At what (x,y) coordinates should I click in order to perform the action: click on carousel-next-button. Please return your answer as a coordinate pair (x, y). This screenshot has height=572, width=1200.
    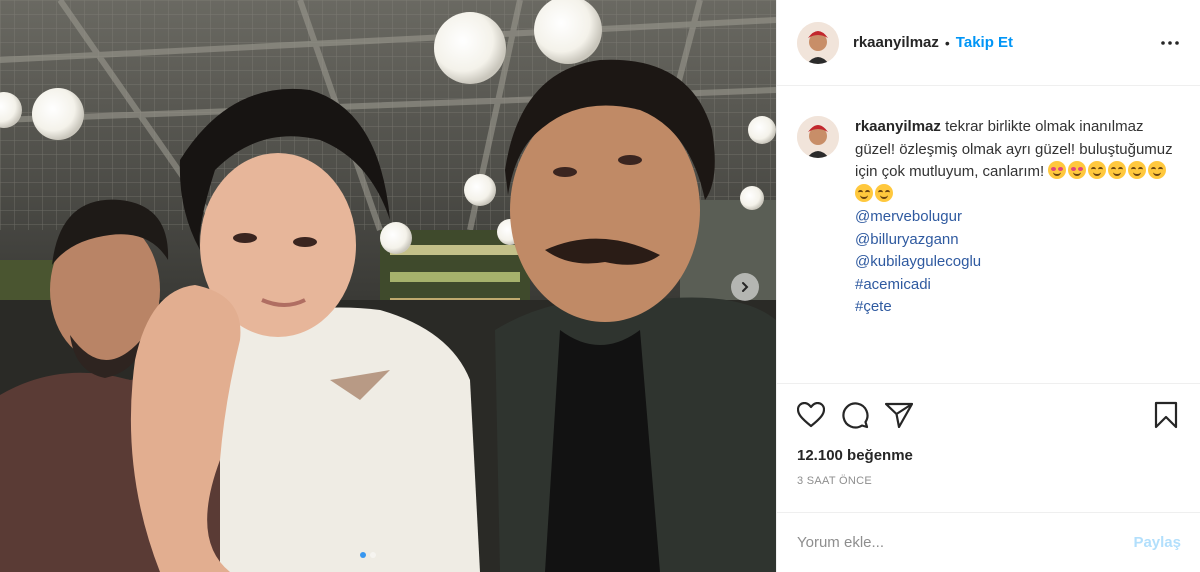
    Looking at the image, I should click on (745, 287).